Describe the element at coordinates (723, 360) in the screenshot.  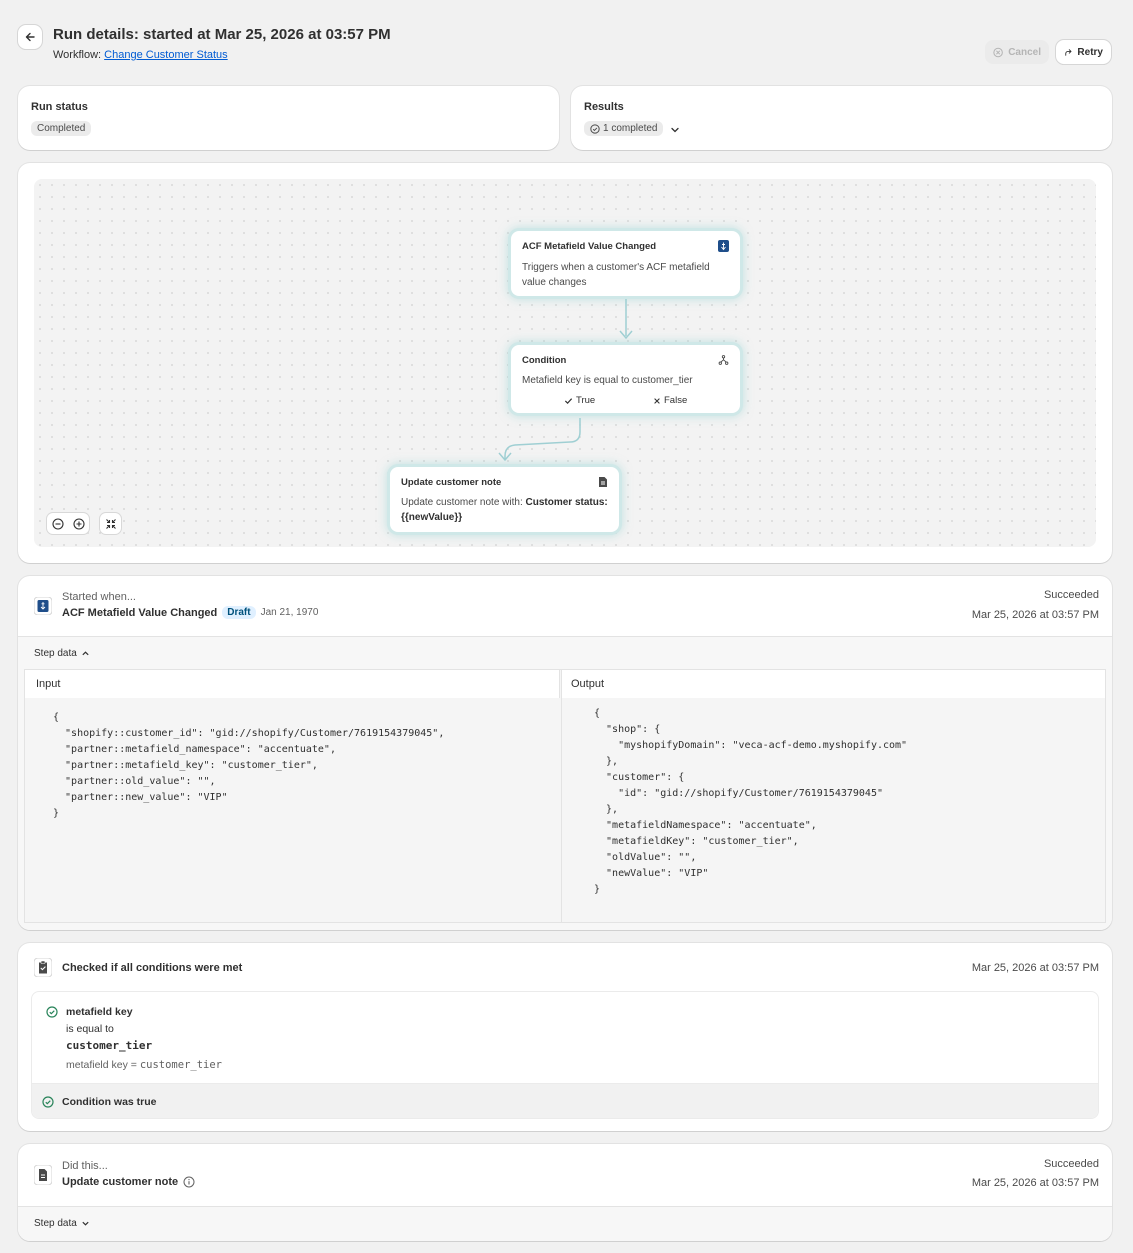
I see `branch-icon` at that location.